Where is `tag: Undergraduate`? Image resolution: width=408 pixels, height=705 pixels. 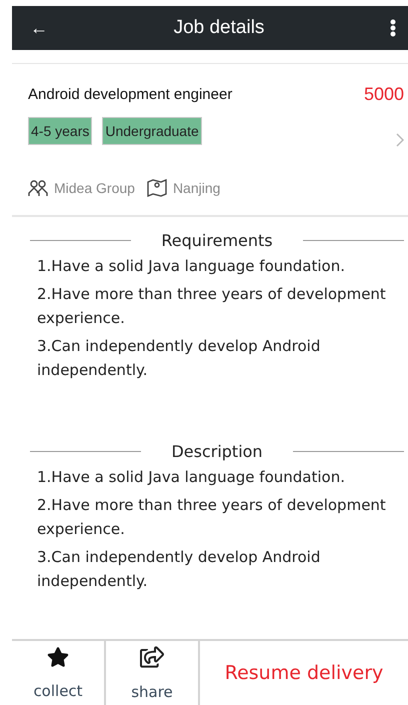
tag: Undergraduate is located at coordinates (152, 131).